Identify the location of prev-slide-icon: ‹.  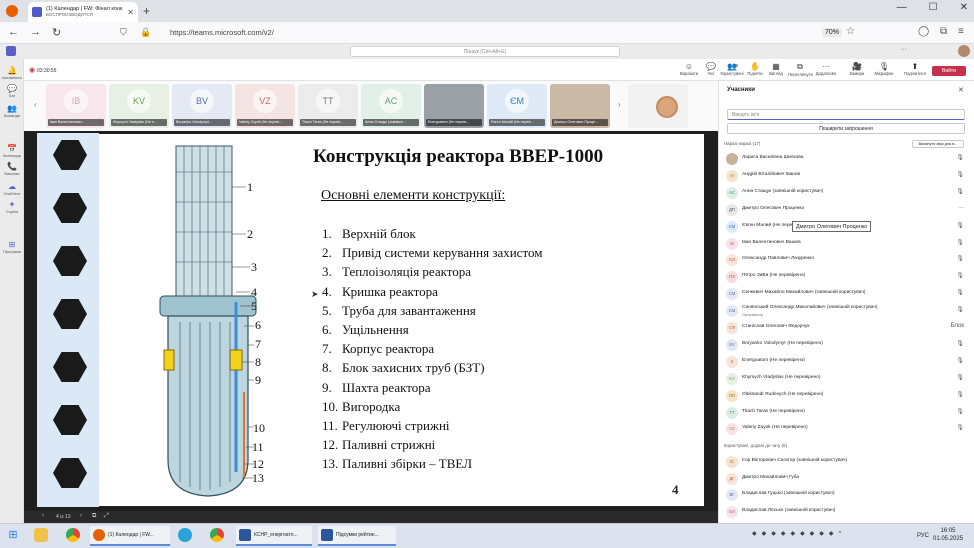
(43, 516).